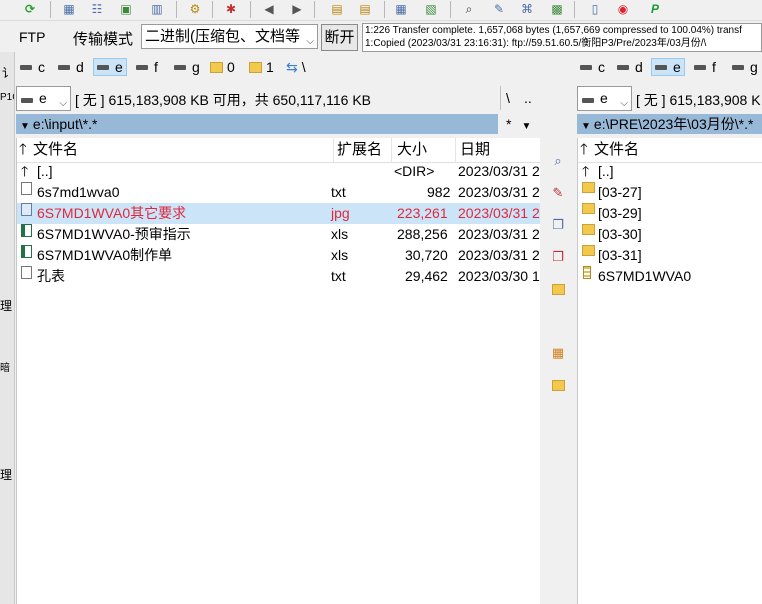 This screenshot has height=604, width=762. Describe the element at coordinates (71, 67) in the screenshot. I see `drive-button-d: d` at that location.